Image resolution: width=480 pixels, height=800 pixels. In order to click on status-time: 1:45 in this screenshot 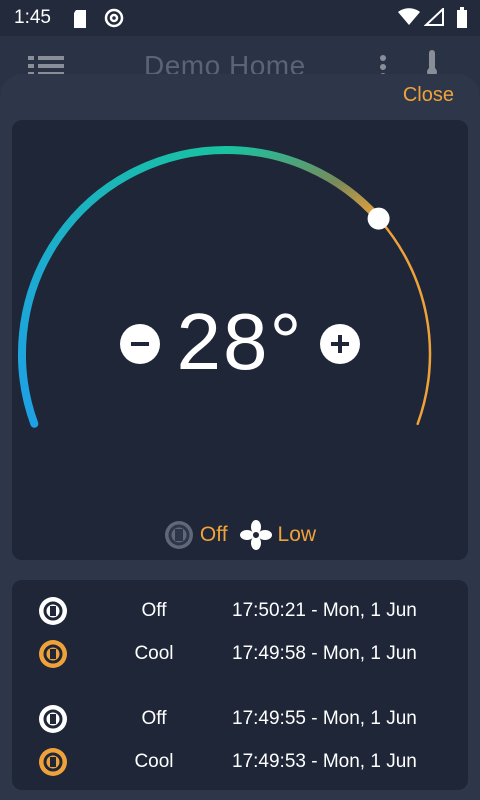, I will do `click(32, 17)`.